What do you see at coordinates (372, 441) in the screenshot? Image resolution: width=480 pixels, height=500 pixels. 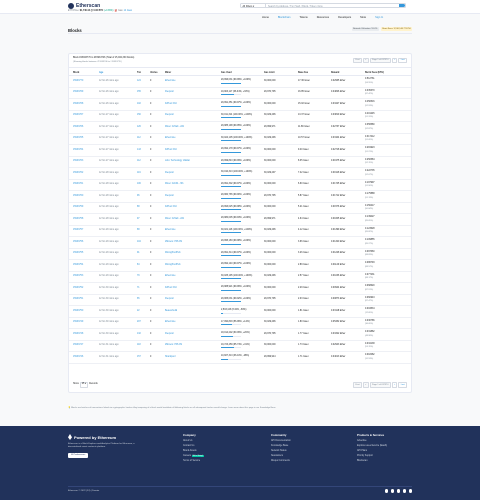 I see `footer-link: Advertise` at bounding box center [372, 441].